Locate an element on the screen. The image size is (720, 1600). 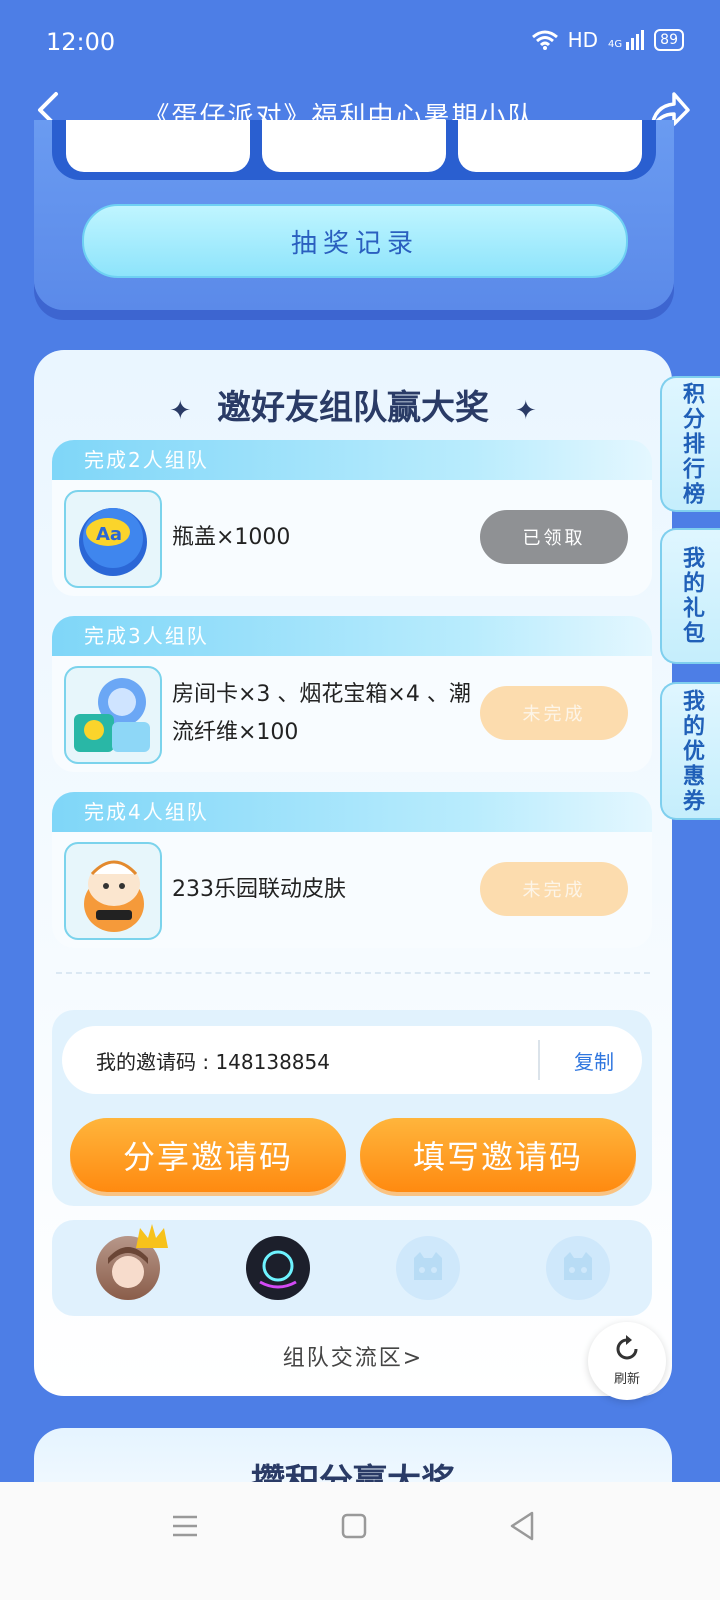
reward-text: 瓶盖×1000 is located at coordinates (231, 537).